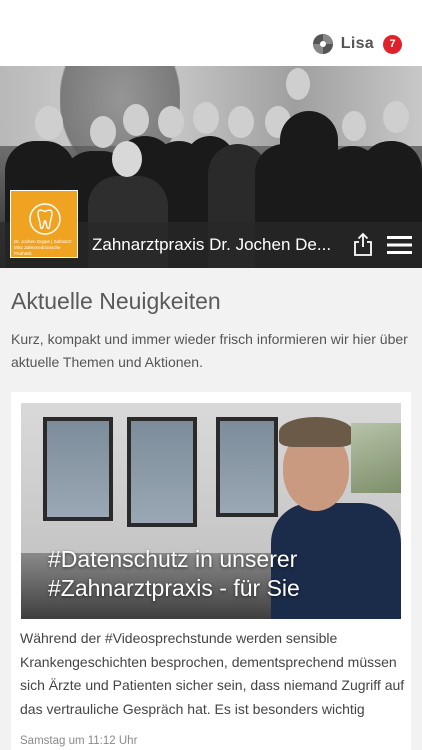 The height and width of the screenshot is (750, 422). Describe the element at coordinates (45, 219) in the screenshot. I see `tooth-icon` at that location.